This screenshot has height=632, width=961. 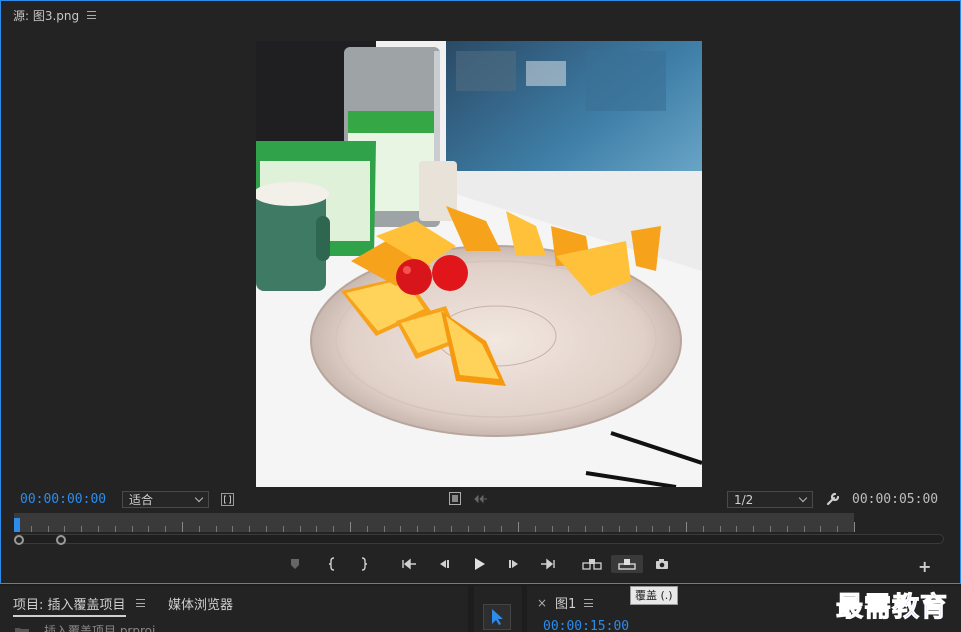 I want to click on mark-in-icon, so click(x=331, y=564).